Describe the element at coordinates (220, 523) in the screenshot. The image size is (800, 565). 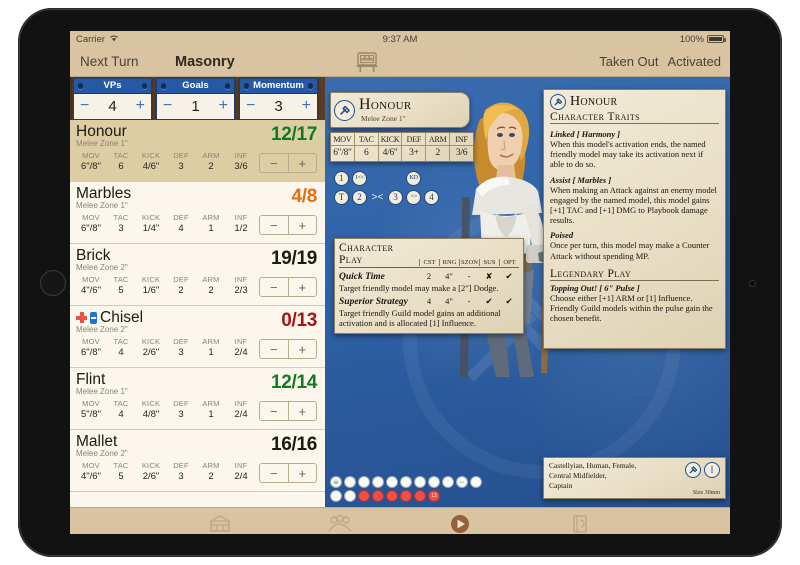
I see `tab-library: Library` at that location.